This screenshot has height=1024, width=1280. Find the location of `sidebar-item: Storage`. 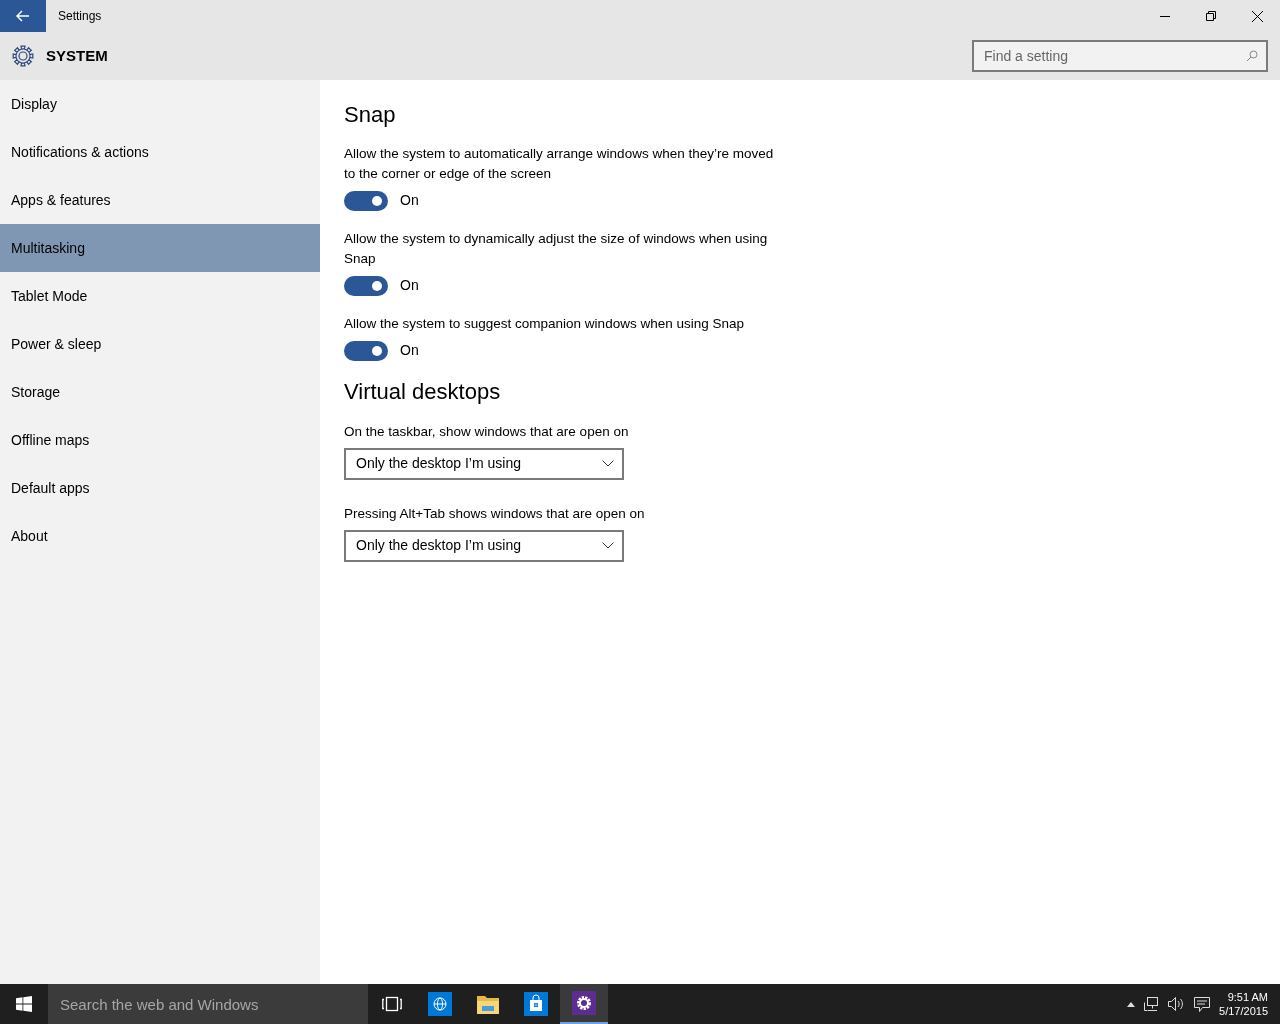

sidebar-item: Storage is located at coordinates (160, 392).